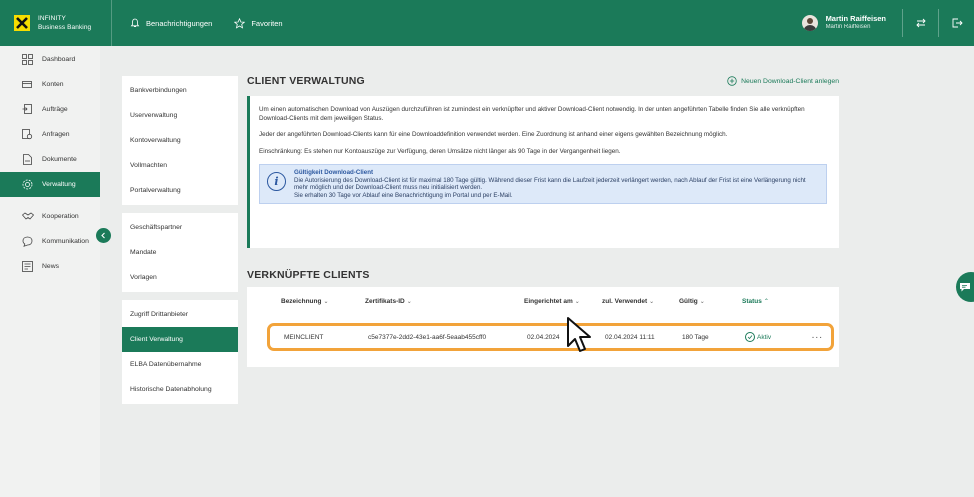 The image size is (974, 497). I want to click on sidebar-item-label: Kooperation, so click(60, 216).